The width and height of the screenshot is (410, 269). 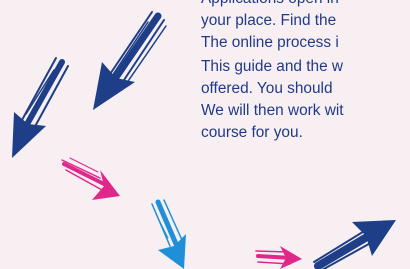 What do you see at coordinates (168, 234) in the screenshot?
I see `light-blue-arrow-icon` at bounding box center [168, 234].